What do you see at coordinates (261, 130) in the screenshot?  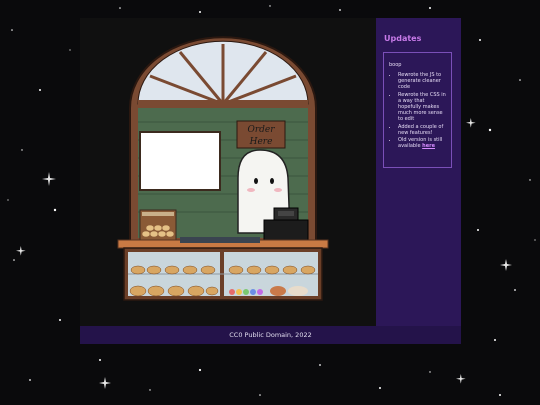 I see `order-sign-line-1: Order` at bounding box center [261, 130].